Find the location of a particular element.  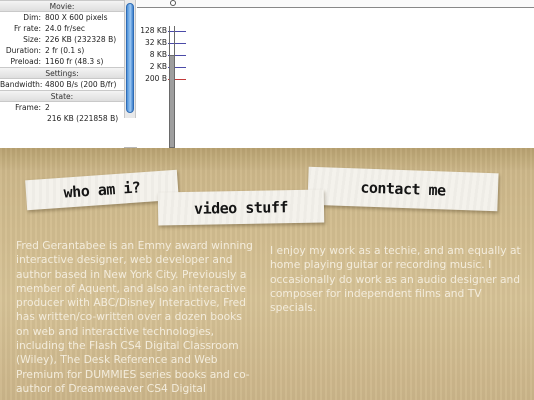

timeline-ruler is located at coordinates (335, 4).